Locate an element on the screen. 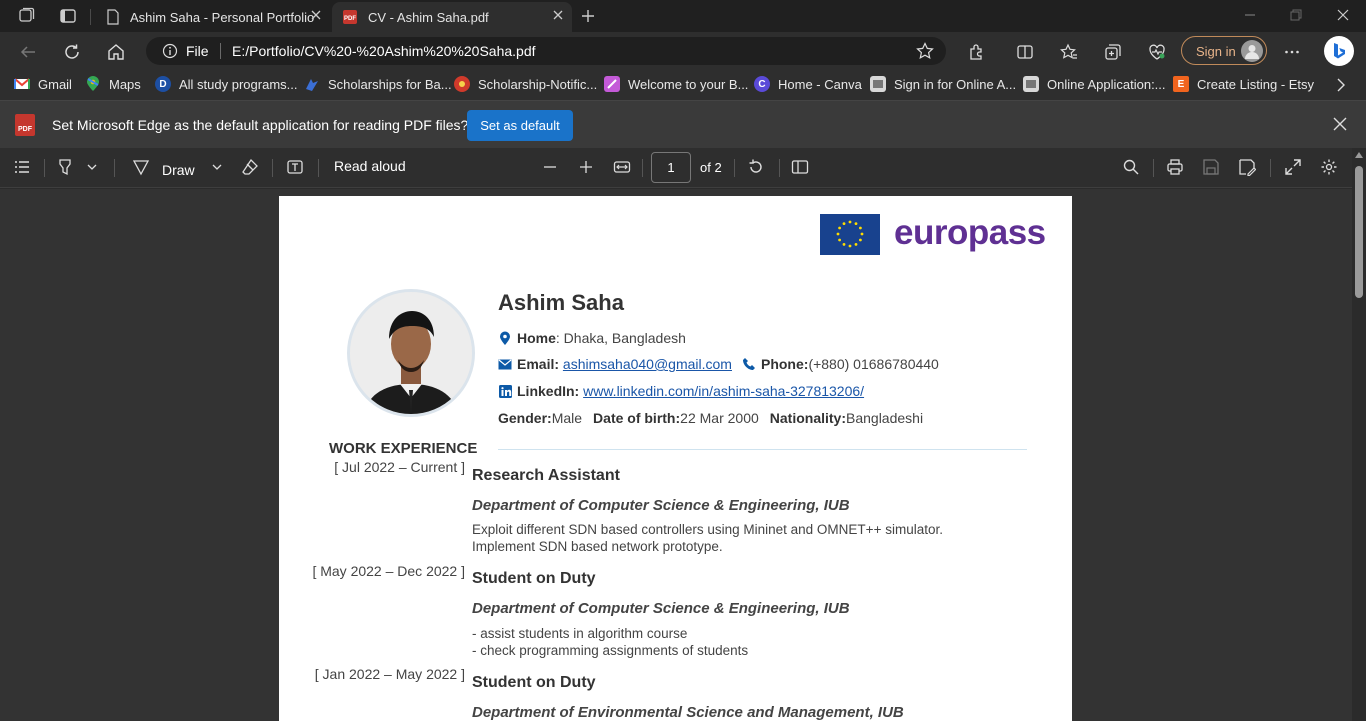 The width and height of the screenshot is (1366, 721). home-line: Home : Dhaka, Bangladesh is located at coordinates (592, 338).